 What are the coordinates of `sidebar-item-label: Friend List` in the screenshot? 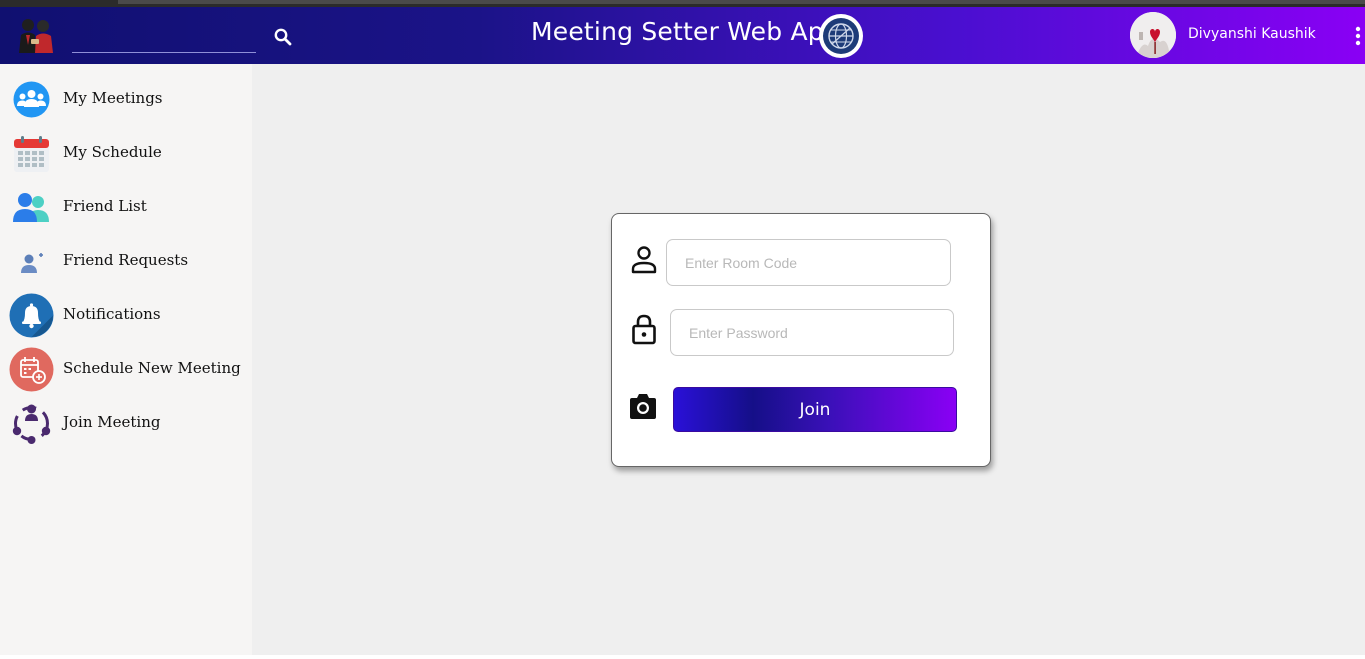 It's located at (105, 206).